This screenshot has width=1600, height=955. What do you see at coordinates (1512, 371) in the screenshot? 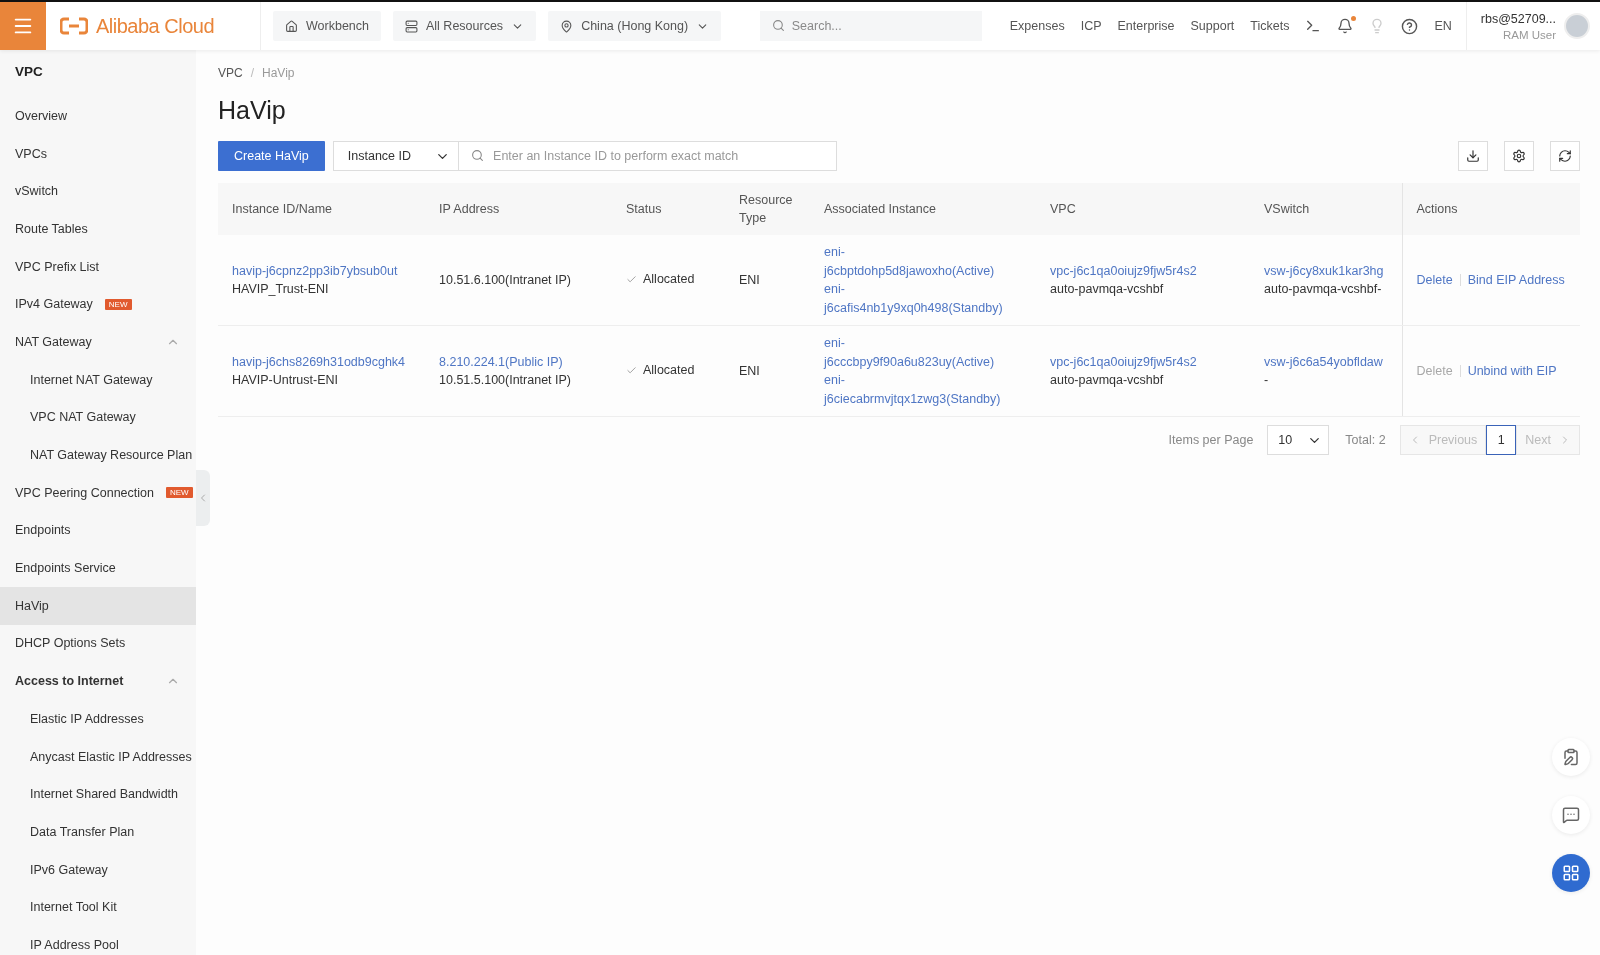
I see `action-link: Unbind with EIP` at bounding box center [1512, 371].